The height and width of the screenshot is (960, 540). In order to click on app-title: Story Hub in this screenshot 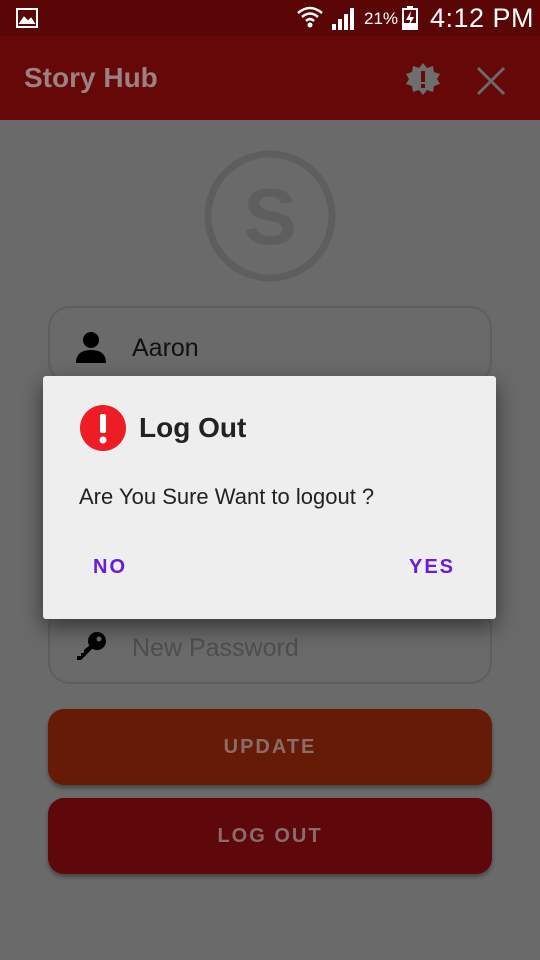, I will do `click(91, 77)`.